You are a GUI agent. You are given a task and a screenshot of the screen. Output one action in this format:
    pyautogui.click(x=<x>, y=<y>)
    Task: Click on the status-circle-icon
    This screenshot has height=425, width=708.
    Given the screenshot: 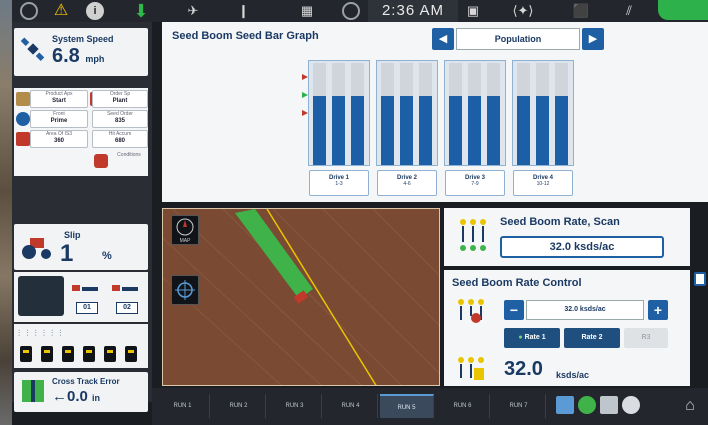 What is the action you would take?
    pyautogui.click(x=29, y=11)
    